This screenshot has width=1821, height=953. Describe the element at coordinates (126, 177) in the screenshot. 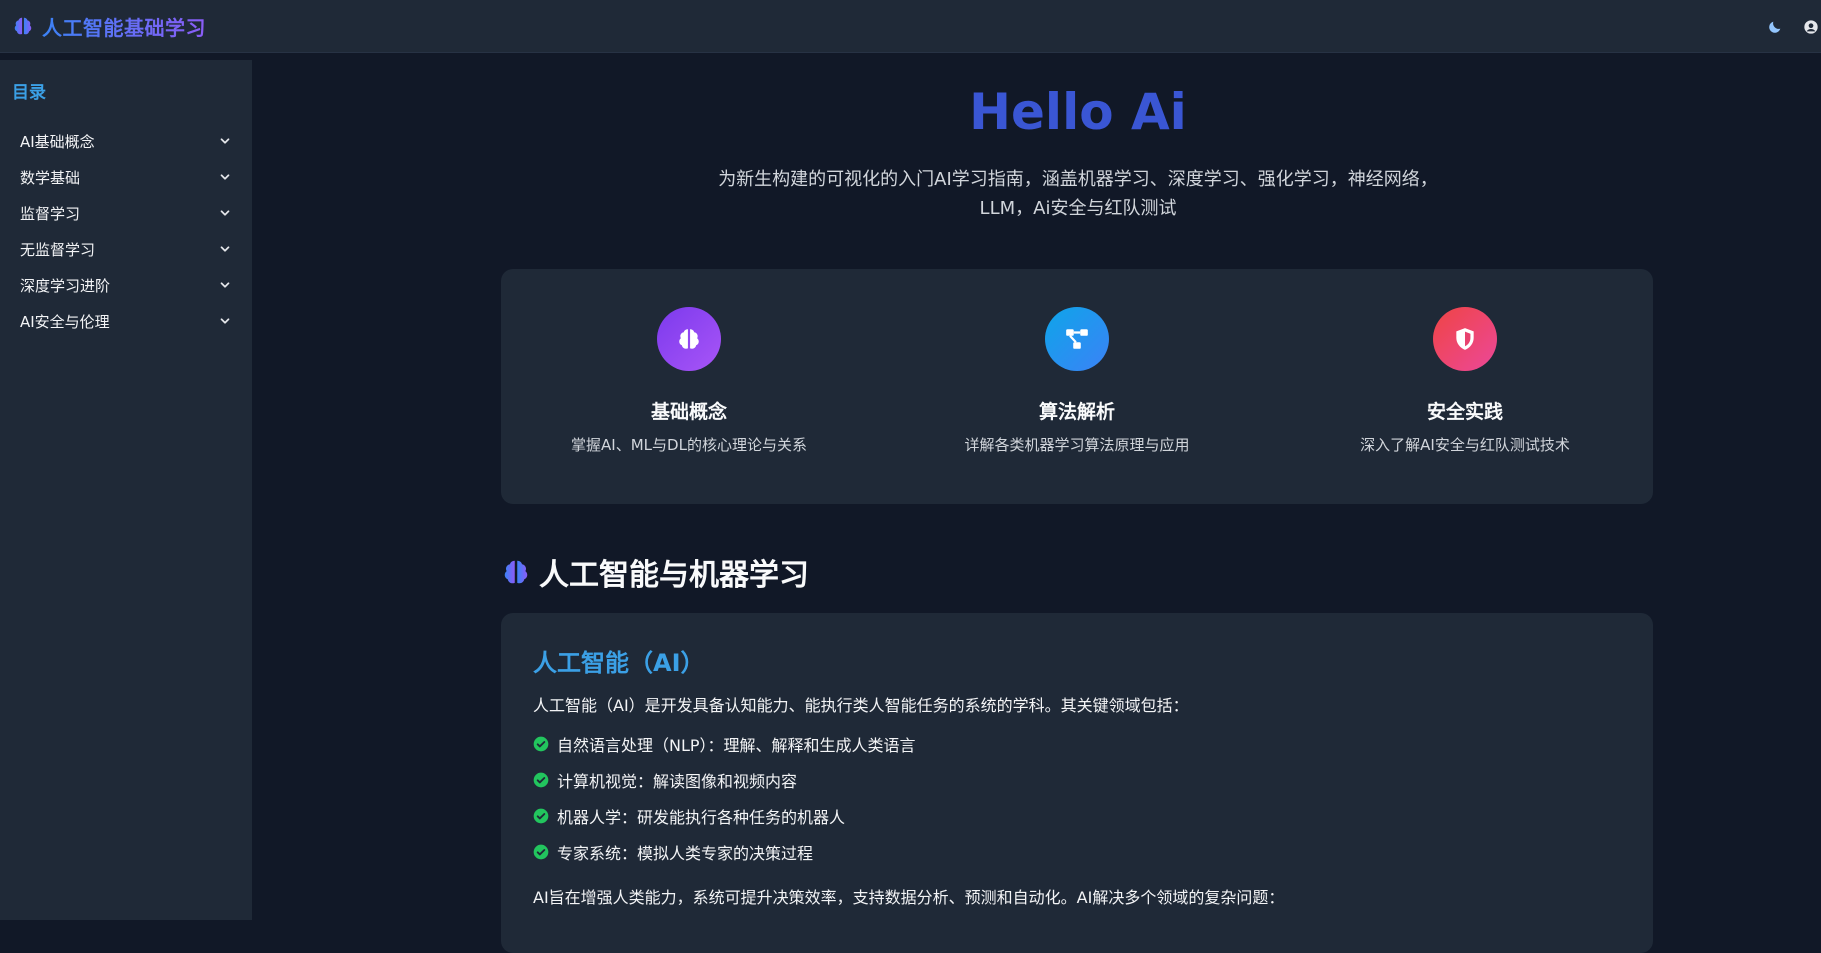

I see `sidebar-item-math: 数学基础` at that location.